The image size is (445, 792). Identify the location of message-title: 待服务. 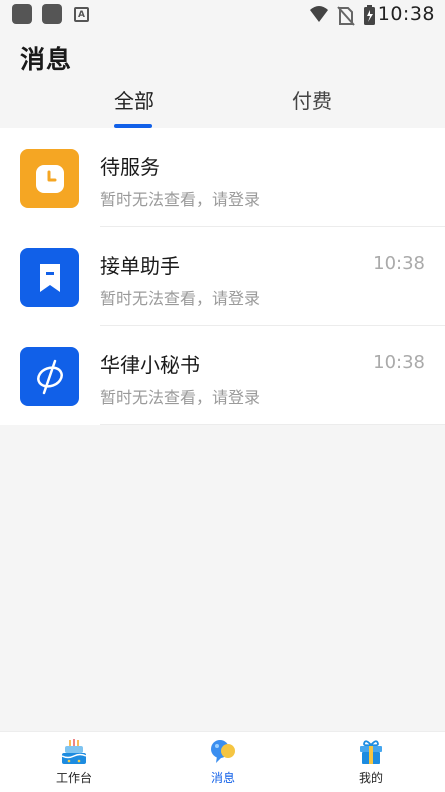
(130, 167).